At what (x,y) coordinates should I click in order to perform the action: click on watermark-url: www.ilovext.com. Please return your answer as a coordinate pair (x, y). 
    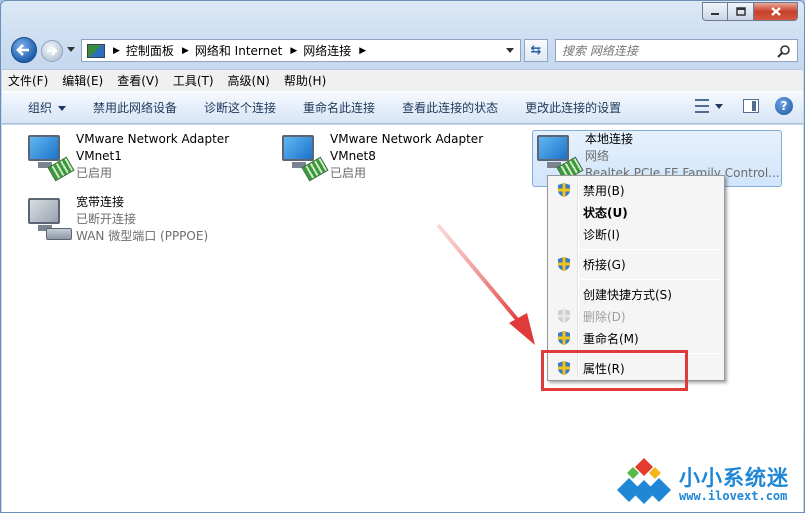
    Looking at the image, I should click on (733, 496).